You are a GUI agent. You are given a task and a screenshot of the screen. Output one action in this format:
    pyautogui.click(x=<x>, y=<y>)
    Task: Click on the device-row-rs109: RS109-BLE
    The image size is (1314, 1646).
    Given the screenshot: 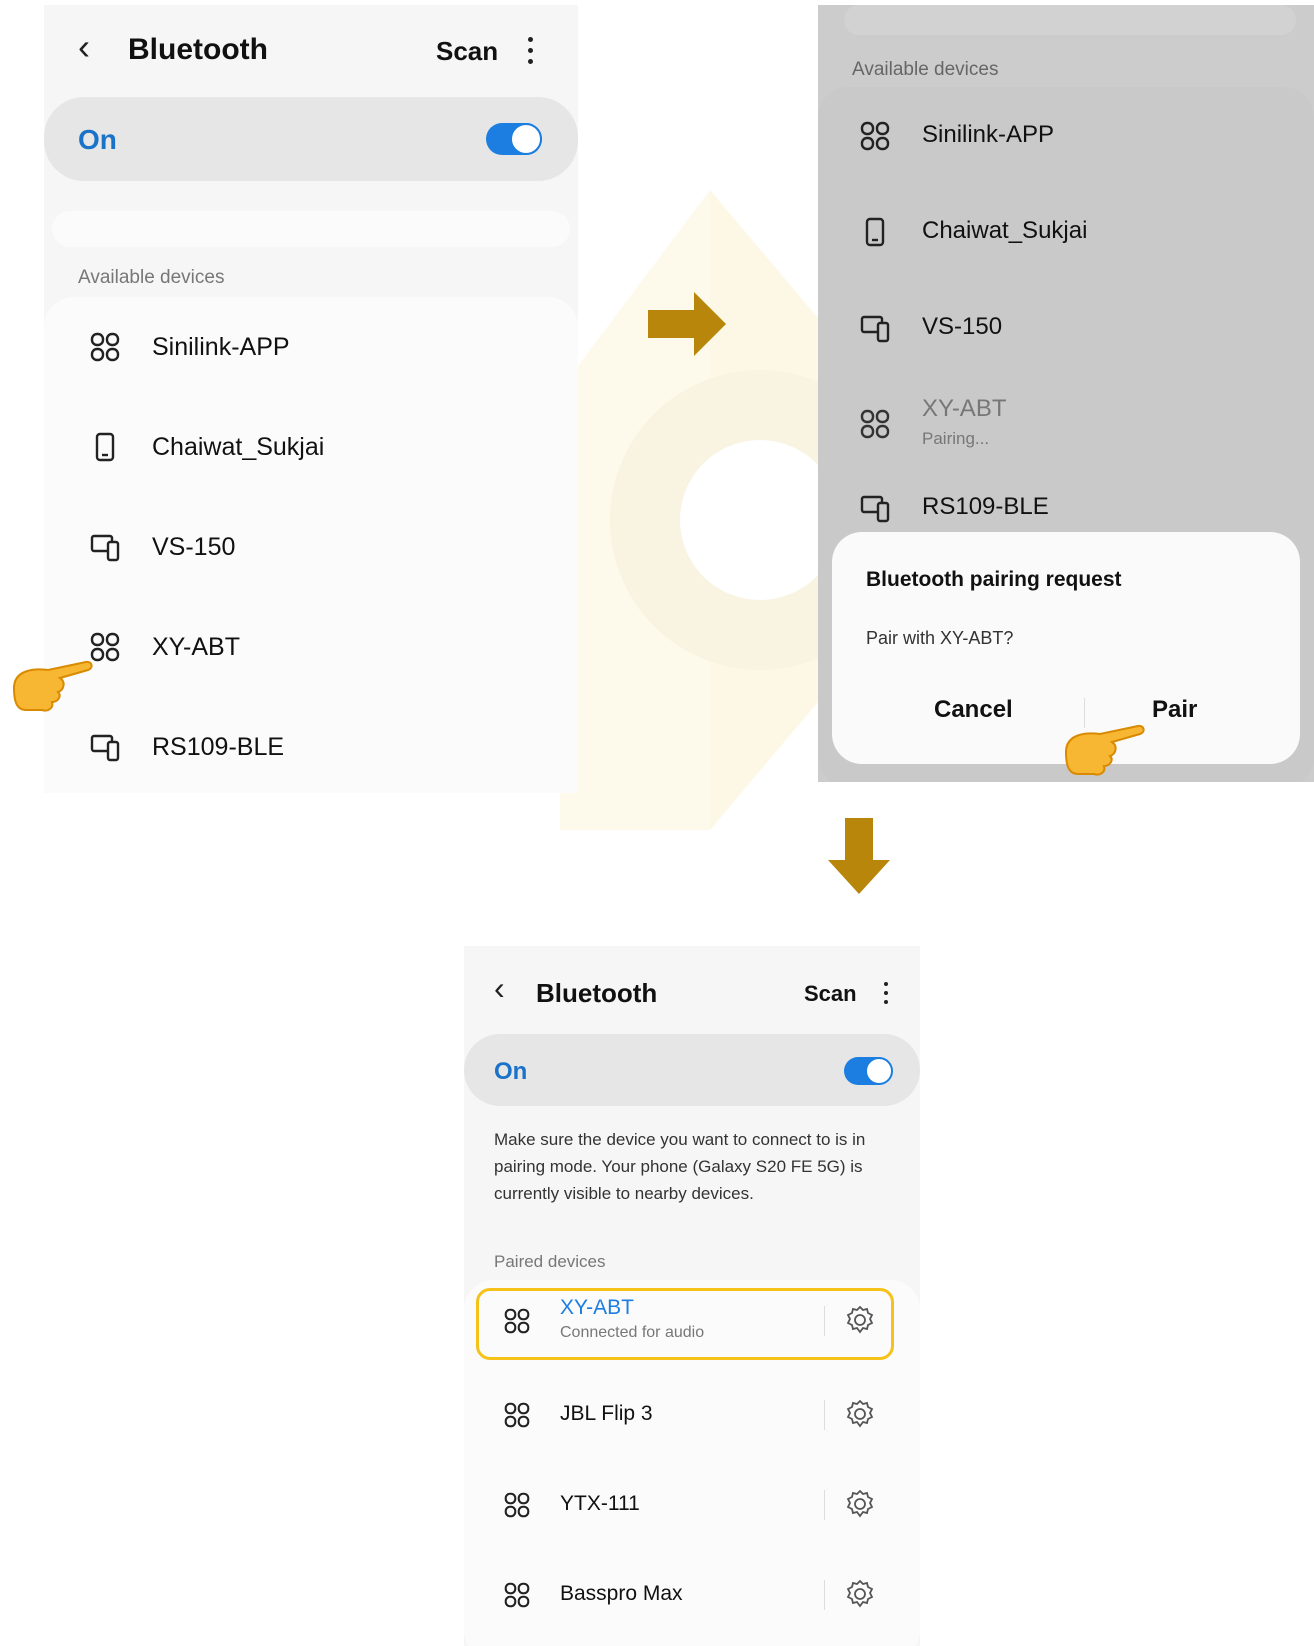 What is the action you would take?
    pyautogui.click(x=311, y=745)
    